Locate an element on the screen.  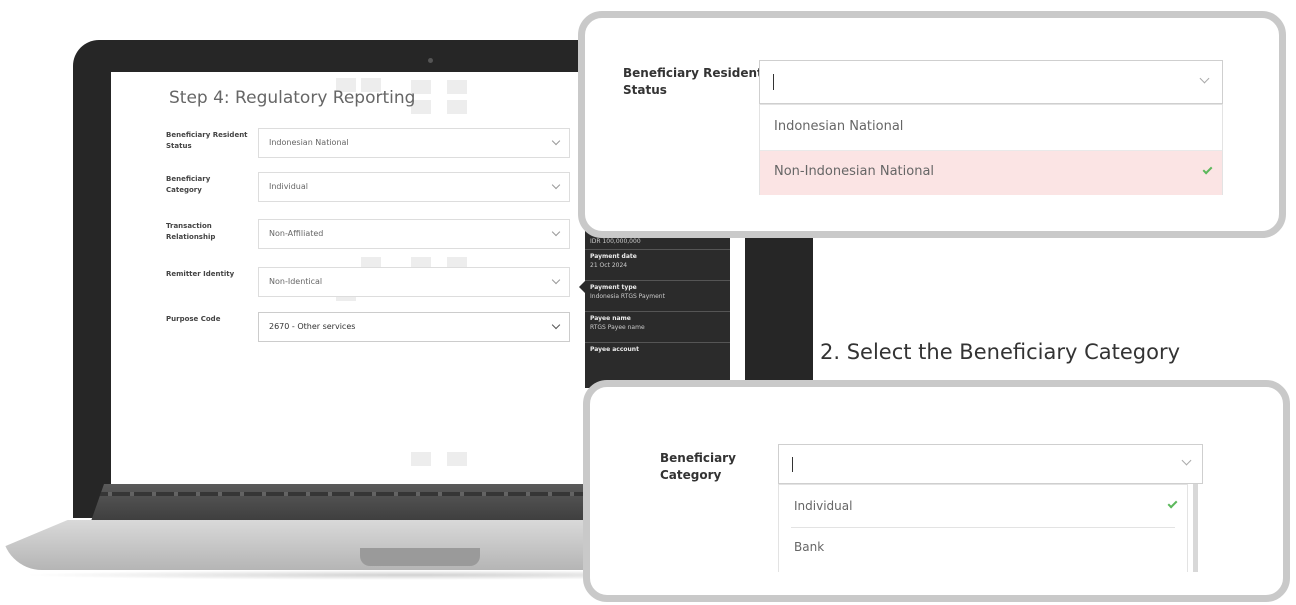
select-value: Non-Affiliated is located at coordinates (296, 233).